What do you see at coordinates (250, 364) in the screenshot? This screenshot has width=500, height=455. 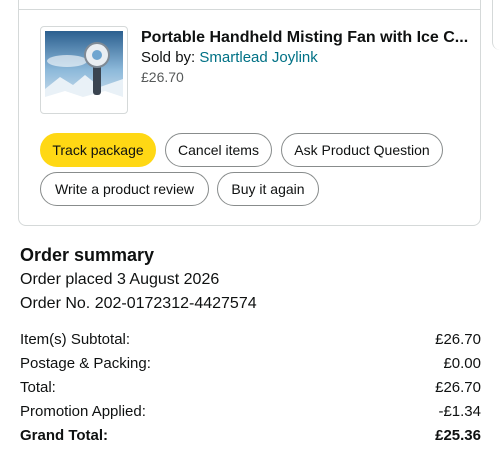 I see `summary-row-postage: Postage & Packing: £0.00` at bounding box center [250, 364].